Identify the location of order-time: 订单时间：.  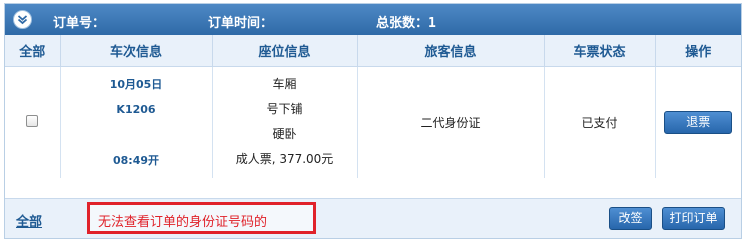
(240, 21).